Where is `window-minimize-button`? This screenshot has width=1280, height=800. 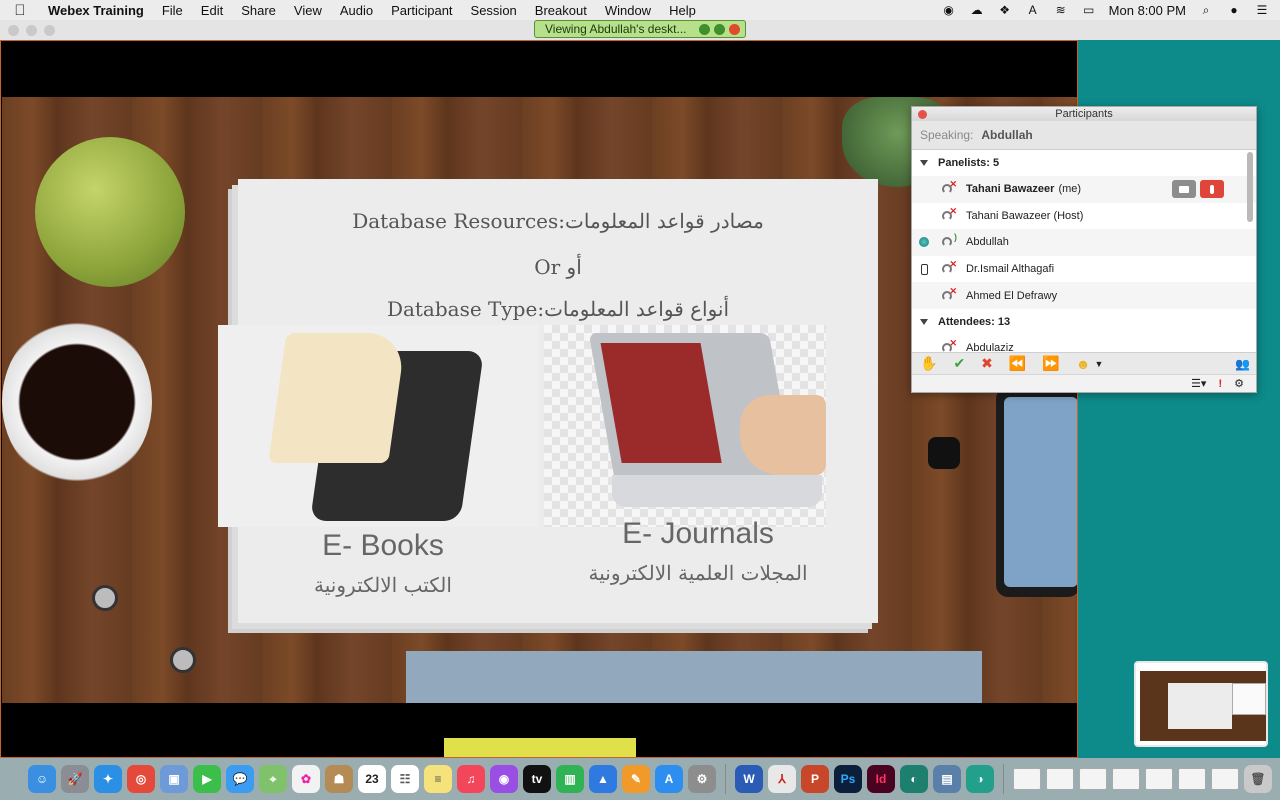 window-minimize-button is located at coordinates (31, 30).